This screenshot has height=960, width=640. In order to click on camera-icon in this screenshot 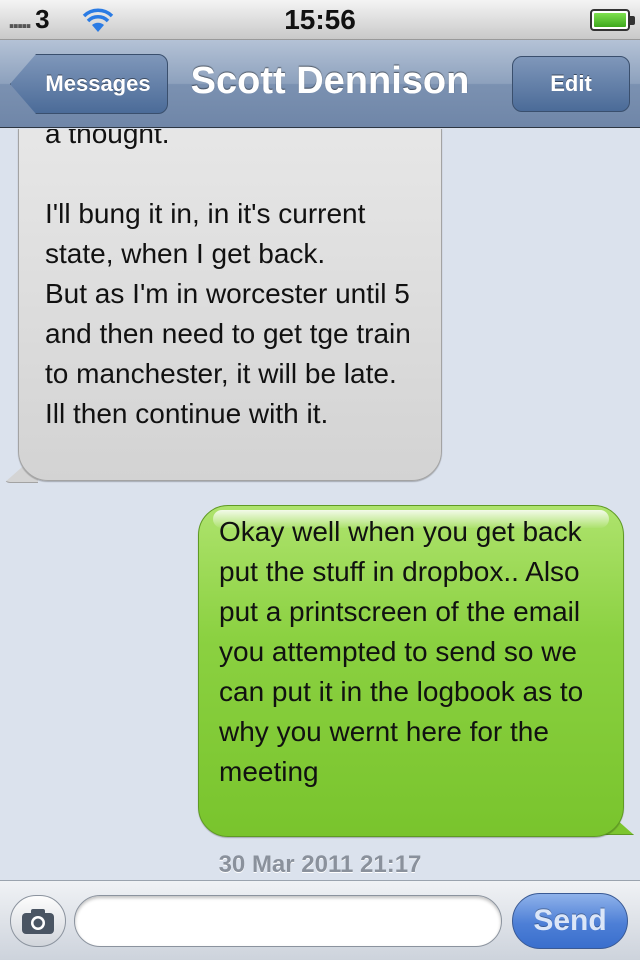, I will do `click(38, 921)`.